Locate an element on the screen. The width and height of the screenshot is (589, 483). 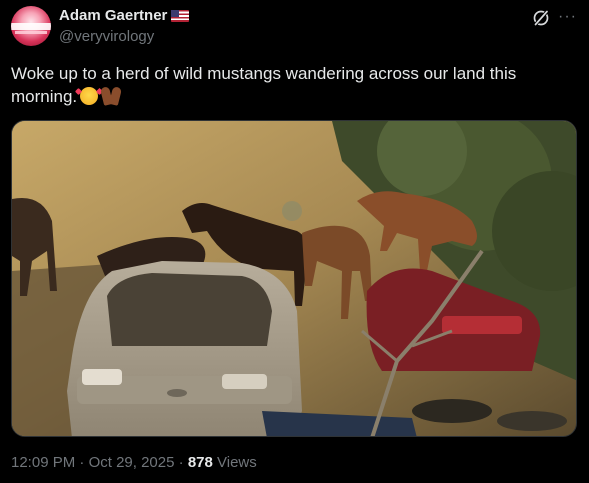
author-name-row: Adam Gaertner is located at coordinates (124, 16).